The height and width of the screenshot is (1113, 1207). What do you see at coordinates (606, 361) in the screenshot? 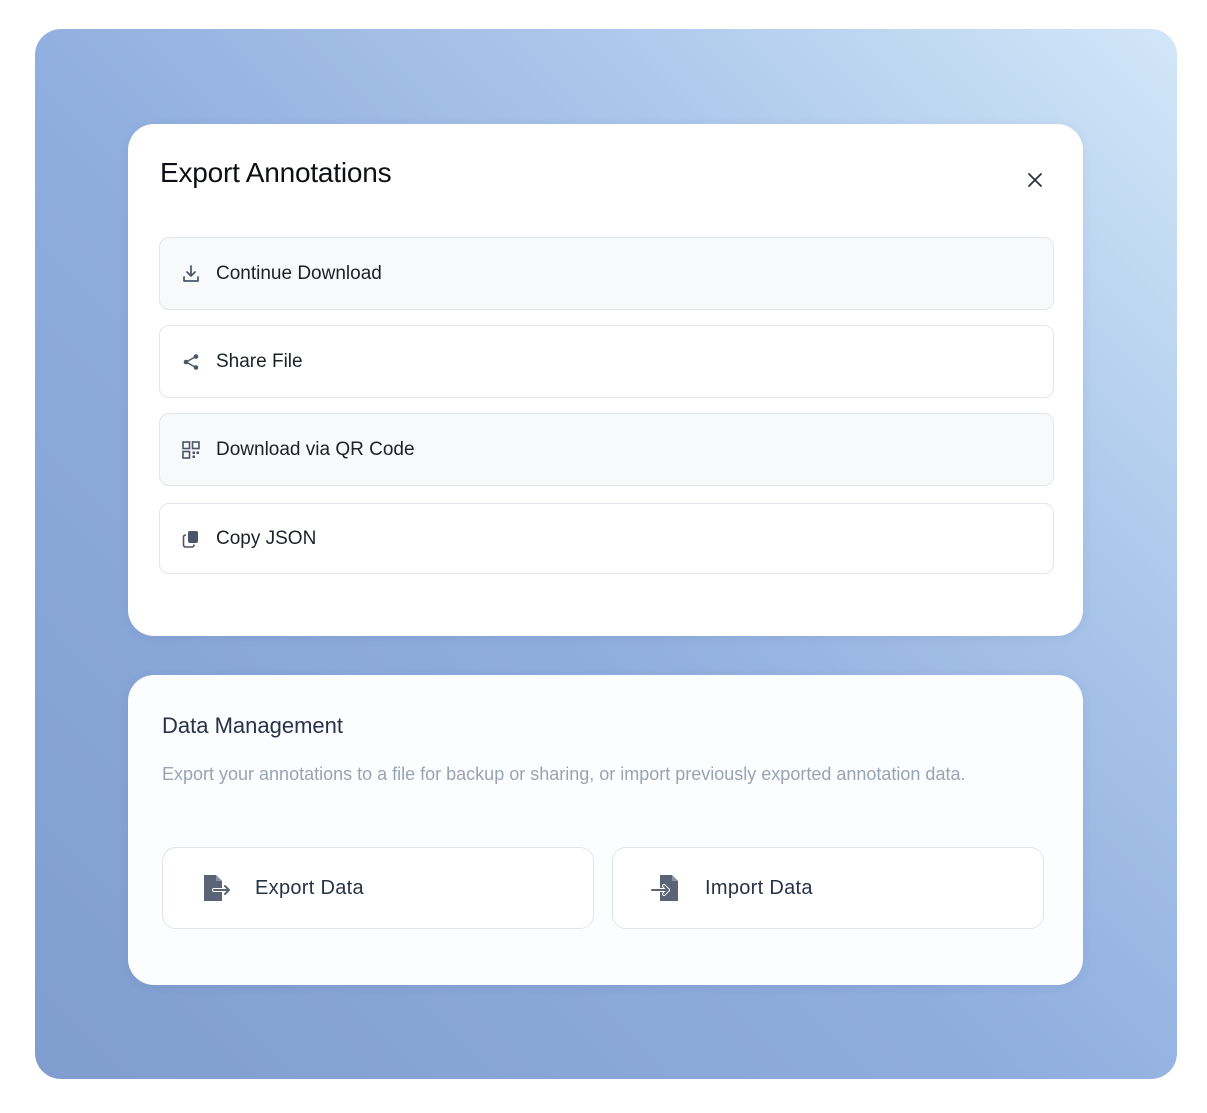
I see `share-file-option: Share File` at bounding box center [606, 361].